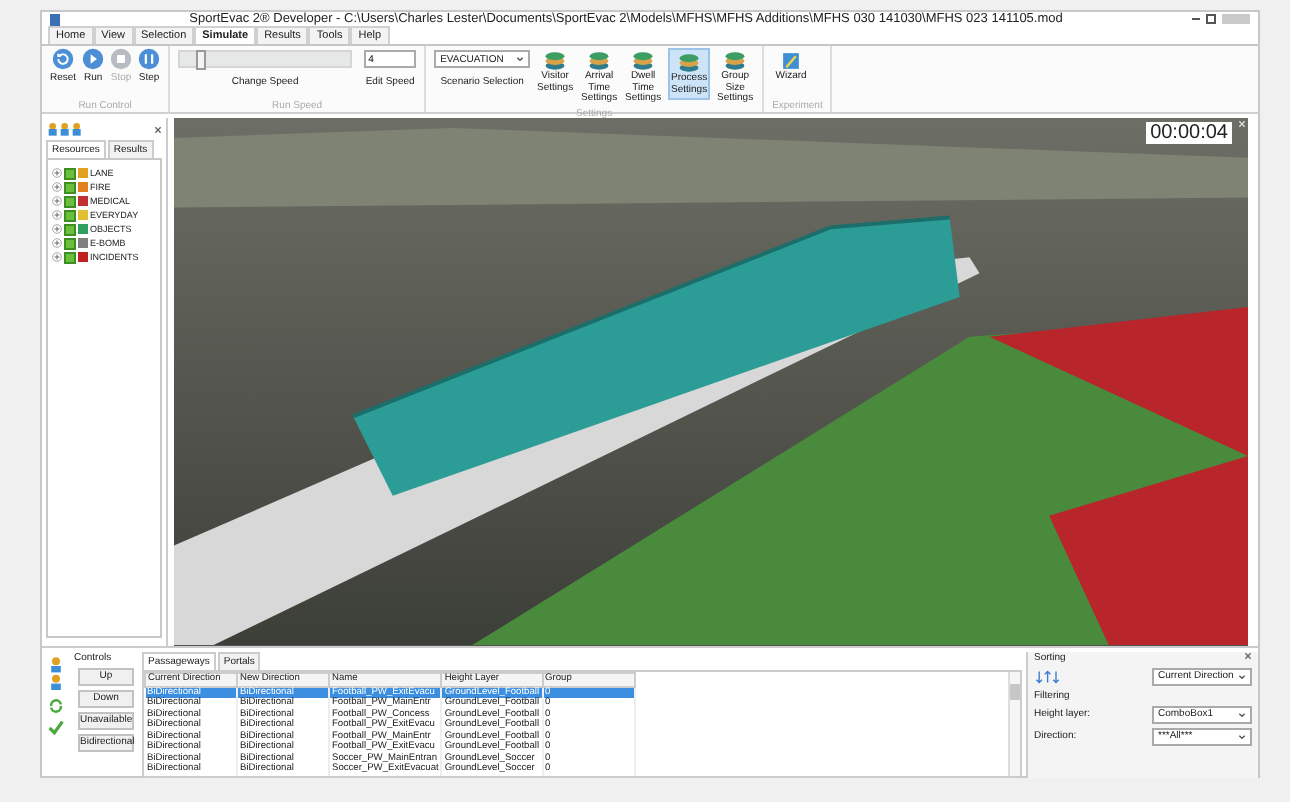 The width and height of the screenshot is (1290, 802). What do you see at coordinates (56, 705) in the screenshot?
I see `refresh-icon` at bounding box center [56, 705].